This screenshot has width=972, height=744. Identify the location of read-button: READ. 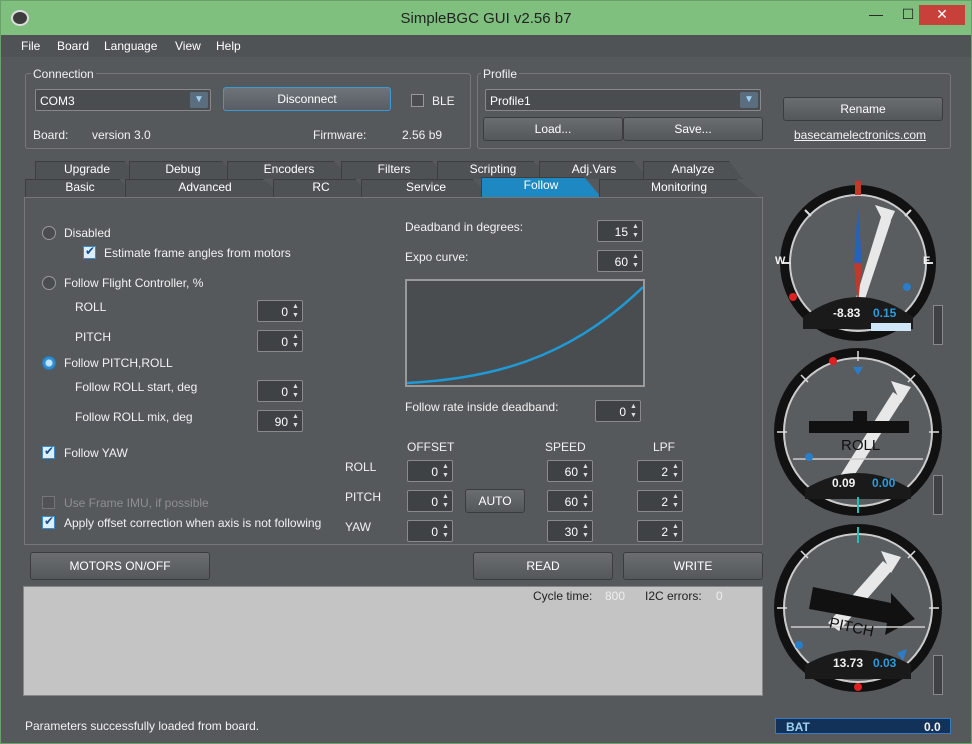
(543, 566).